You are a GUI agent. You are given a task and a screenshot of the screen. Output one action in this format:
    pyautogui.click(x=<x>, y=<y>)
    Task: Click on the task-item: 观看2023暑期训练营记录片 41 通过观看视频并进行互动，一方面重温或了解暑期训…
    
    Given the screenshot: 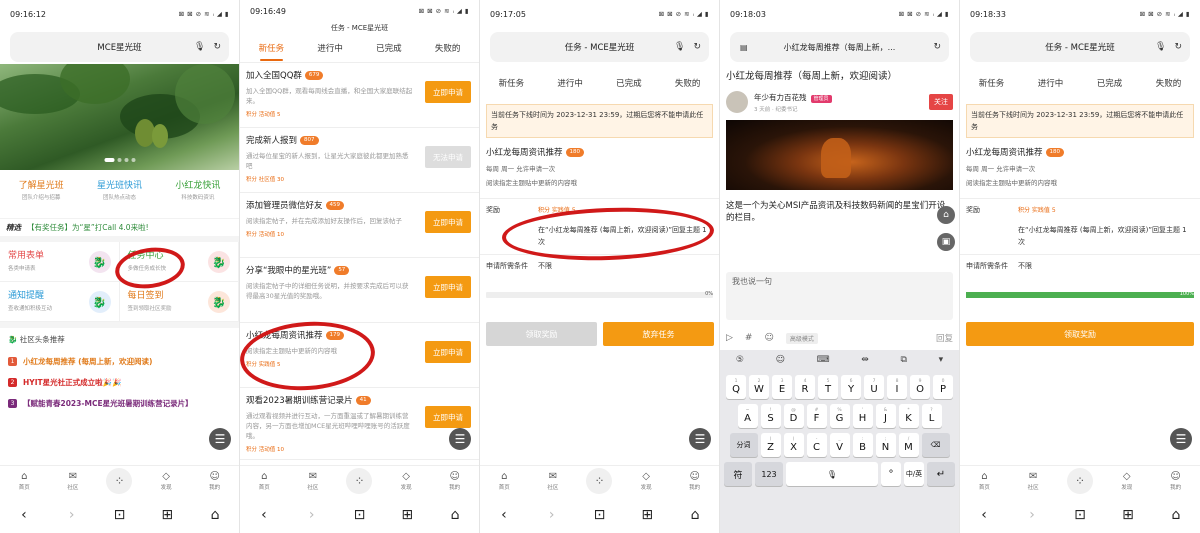 What is the action you would take?
    pyautogui.click(x=359, y=424)
    